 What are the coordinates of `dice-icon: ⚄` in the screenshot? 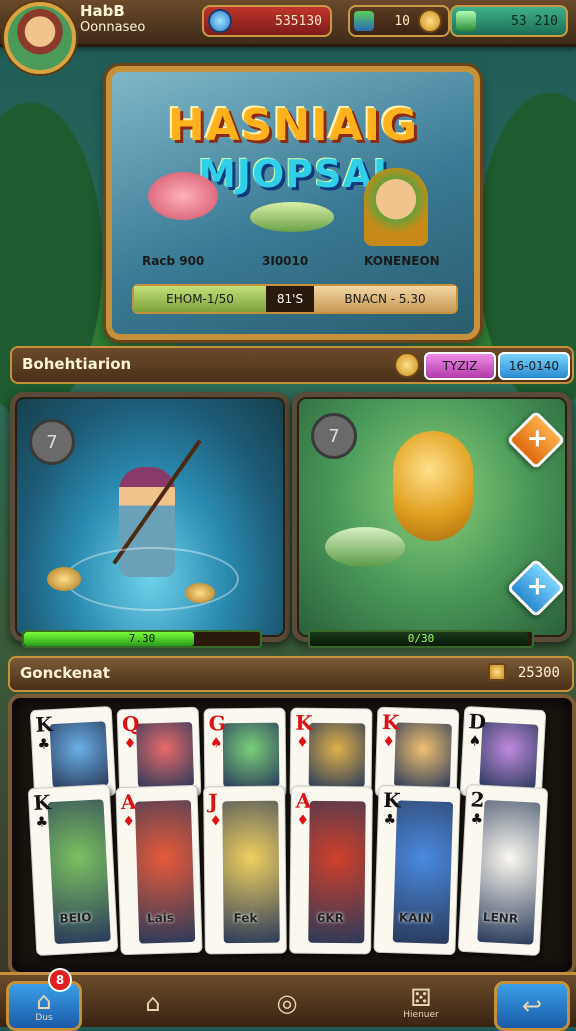 It's located at (421, 998).